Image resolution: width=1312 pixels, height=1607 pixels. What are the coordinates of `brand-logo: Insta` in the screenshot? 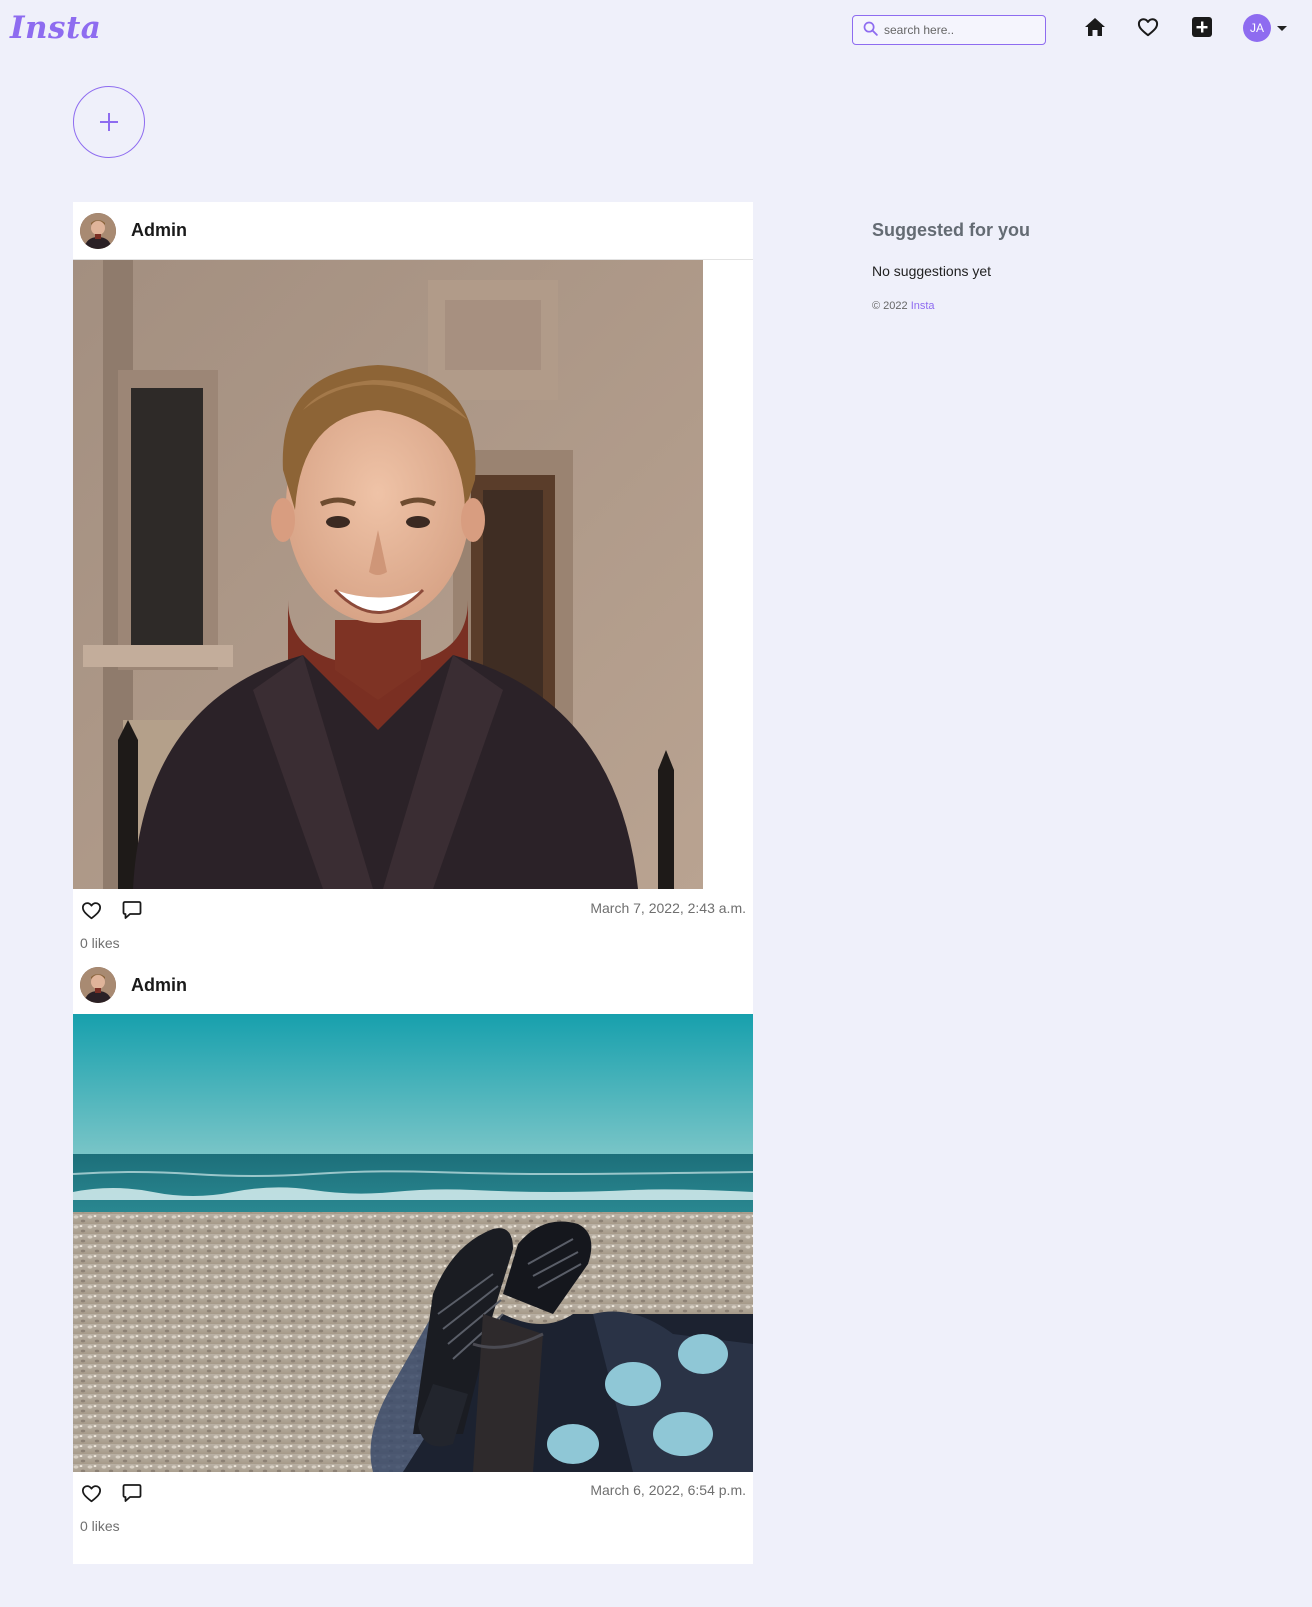 It's located at (55, 28).